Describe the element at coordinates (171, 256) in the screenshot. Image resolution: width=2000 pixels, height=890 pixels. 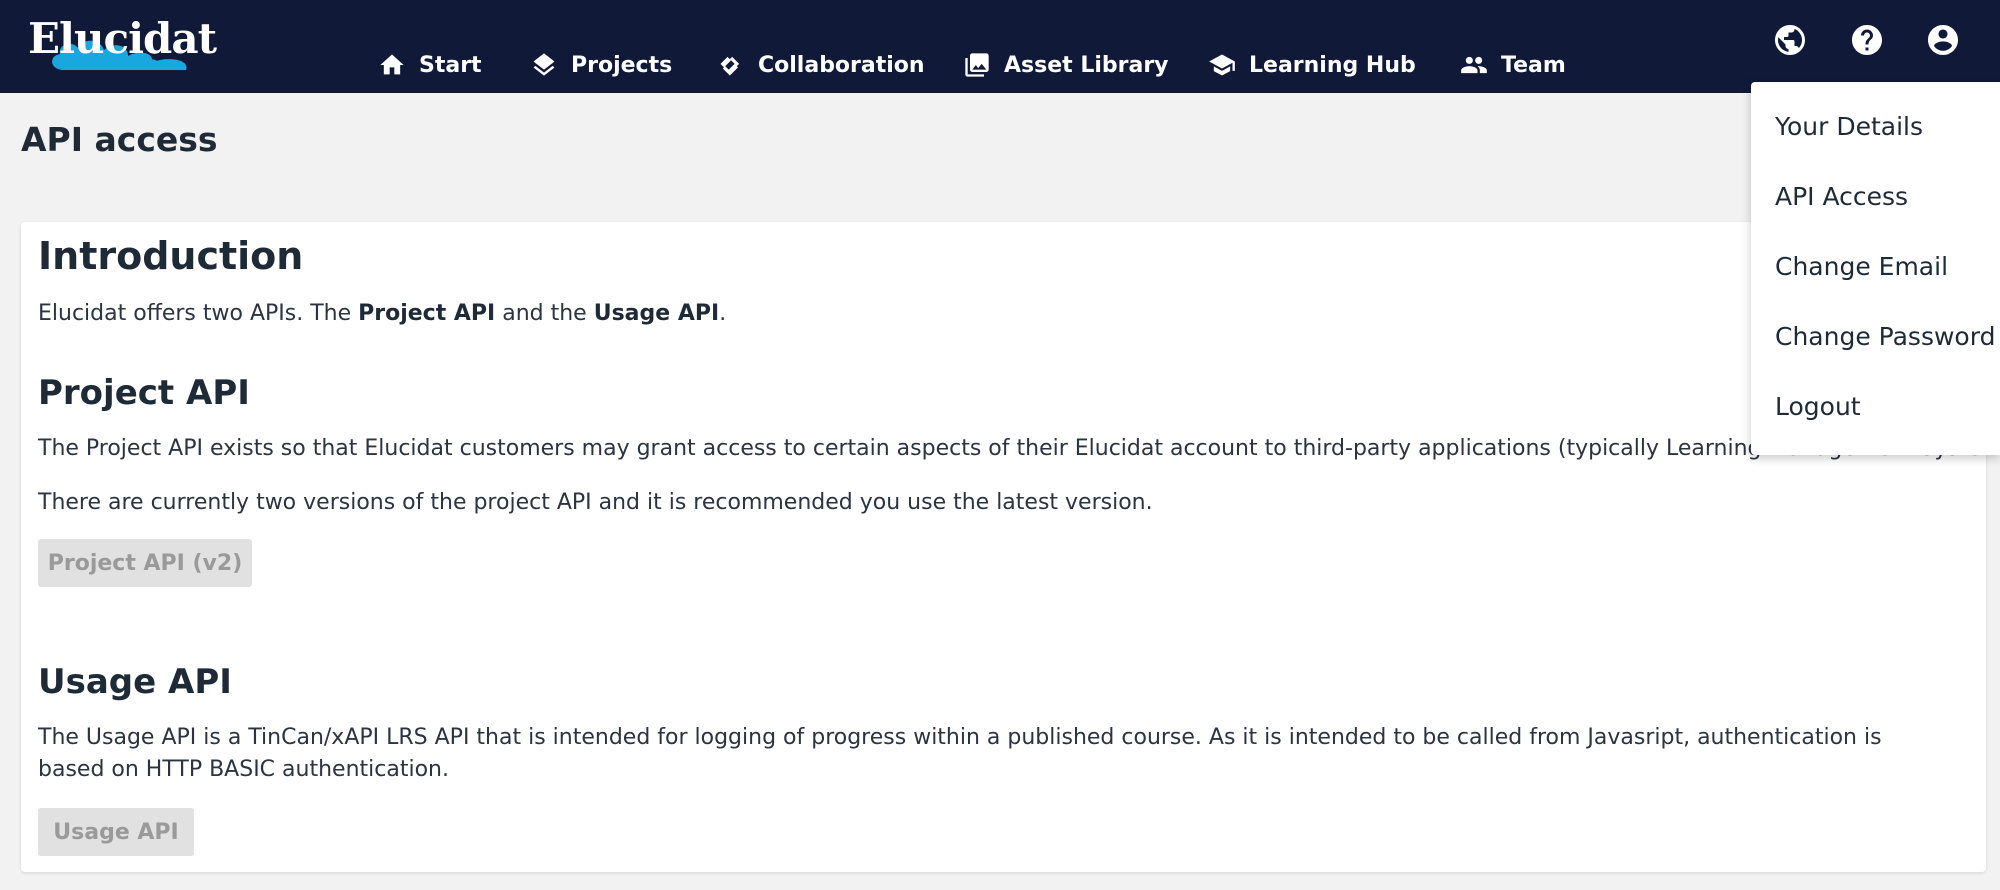
I see `introduction-heading: Introduction` at that location.